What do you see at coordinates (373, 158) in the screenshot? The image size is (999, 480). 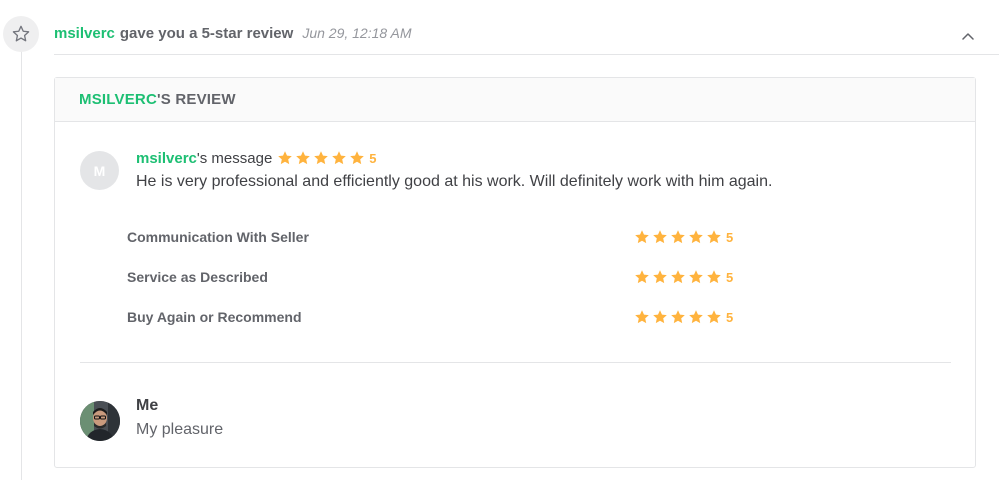 I see `overall-score: 5` at bounding box center [373, 158].